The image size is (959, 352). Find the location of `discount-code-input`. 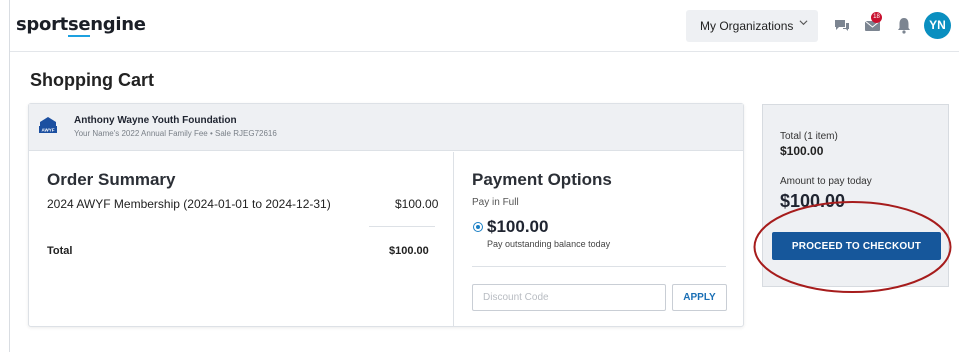

discount-code-input is located at coordinates (569, 297).